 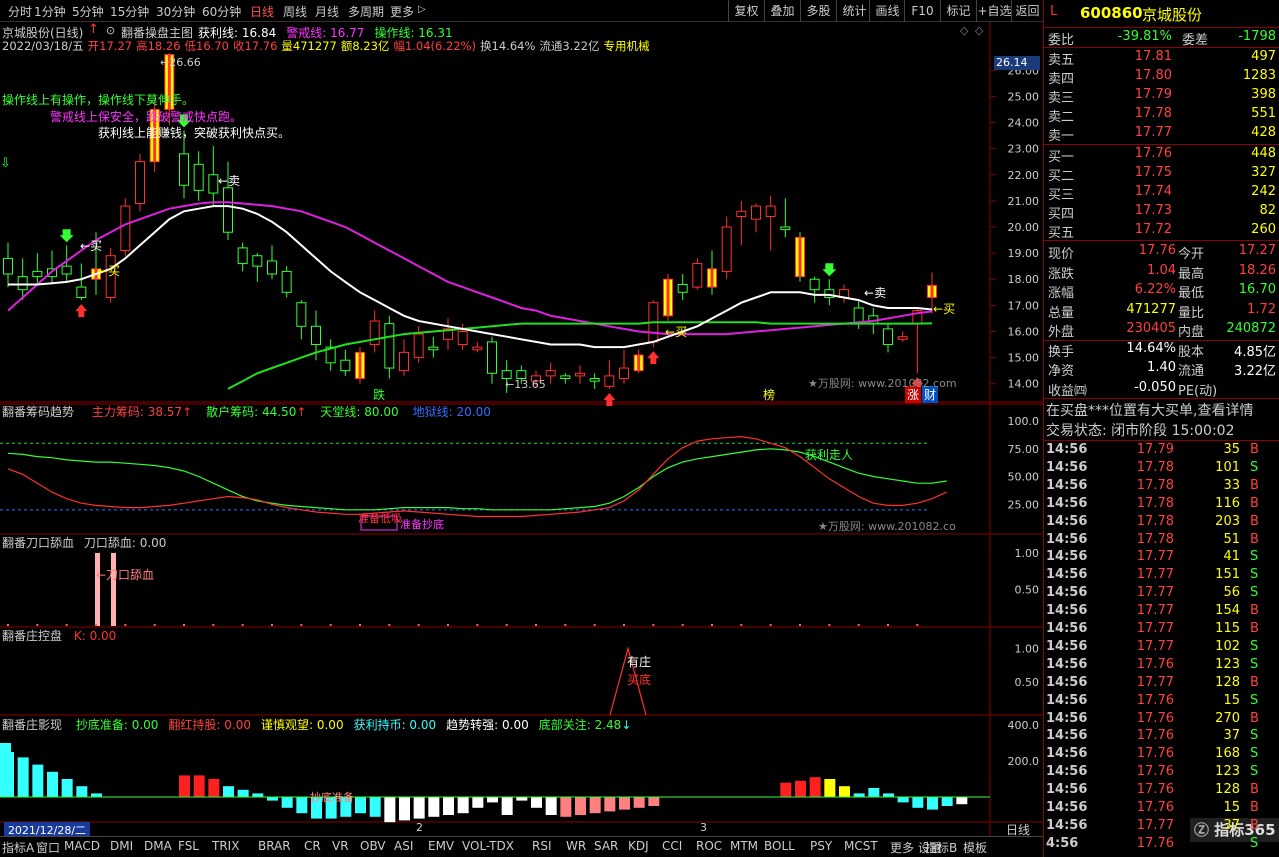 What do you see at coordinates (487, 725) in the screenshot?
I see `shadow-value: 趋势转强: 0.00` at bounding box center [487, 725].